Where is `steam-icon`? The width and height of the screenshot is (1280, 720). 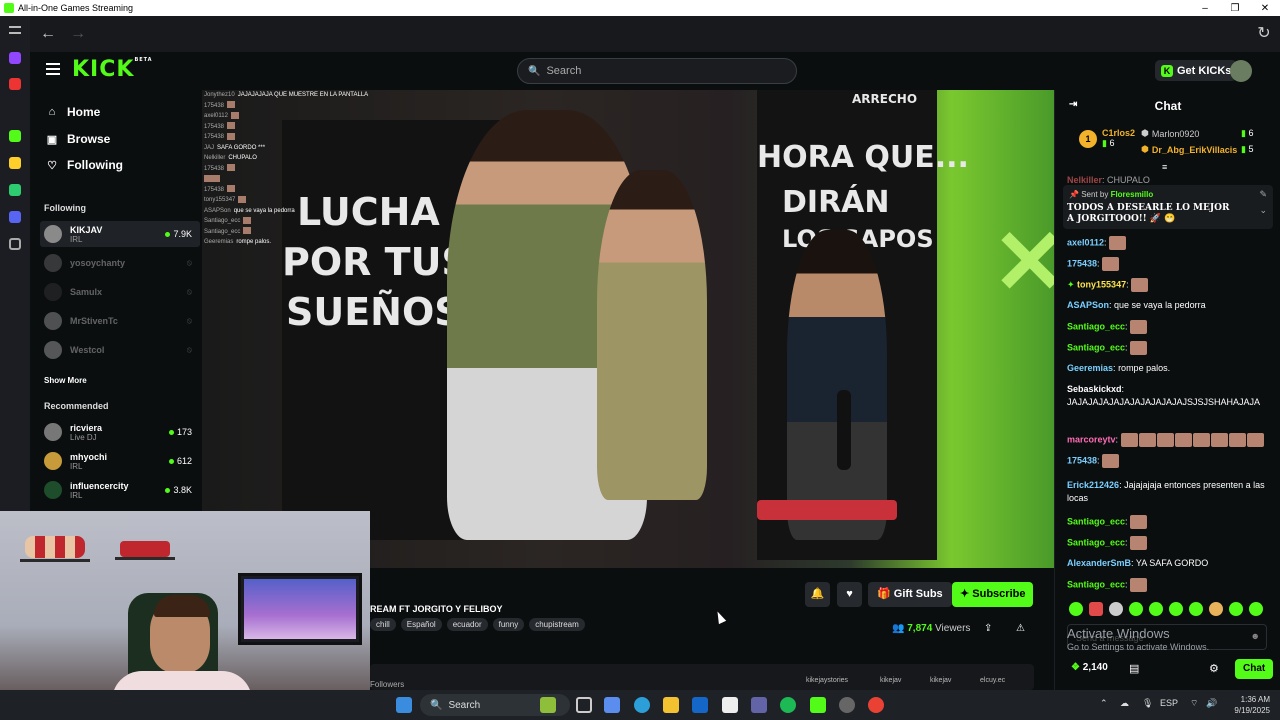
steam-icon is located at coordinates (847, 705).